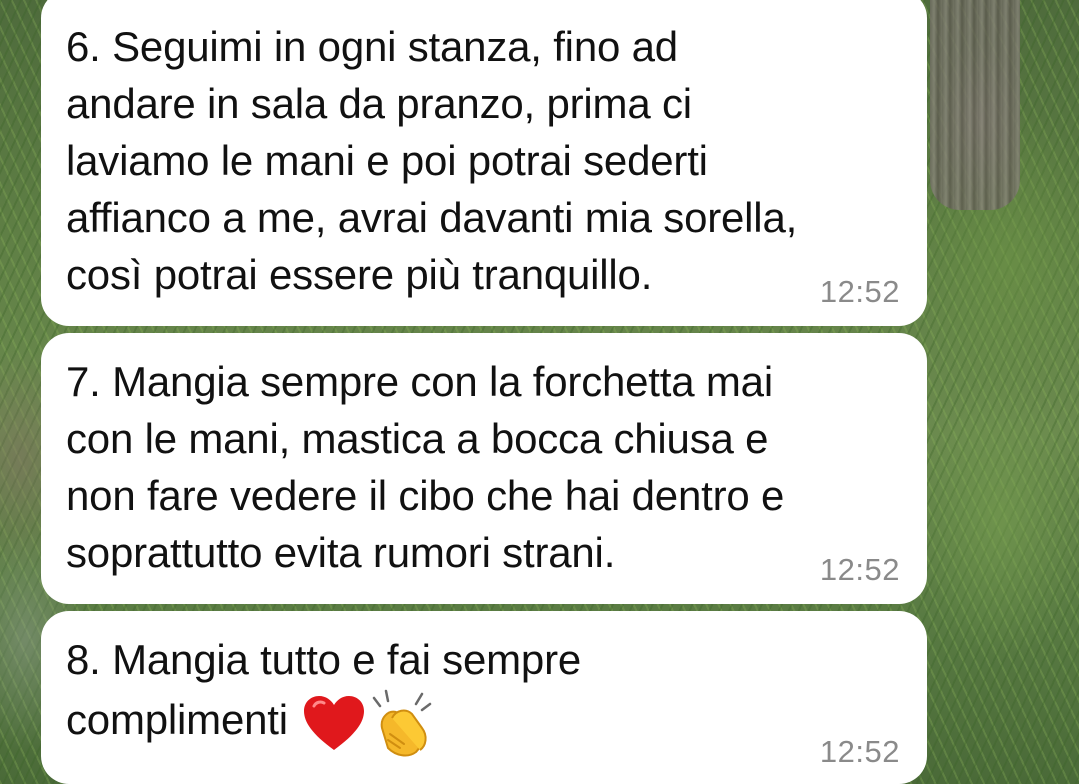 This screenshot has width=1079, height=784. Describe the element at coordinates (333, 722) in the screenshot. I see `red-heart-icon` at that location.